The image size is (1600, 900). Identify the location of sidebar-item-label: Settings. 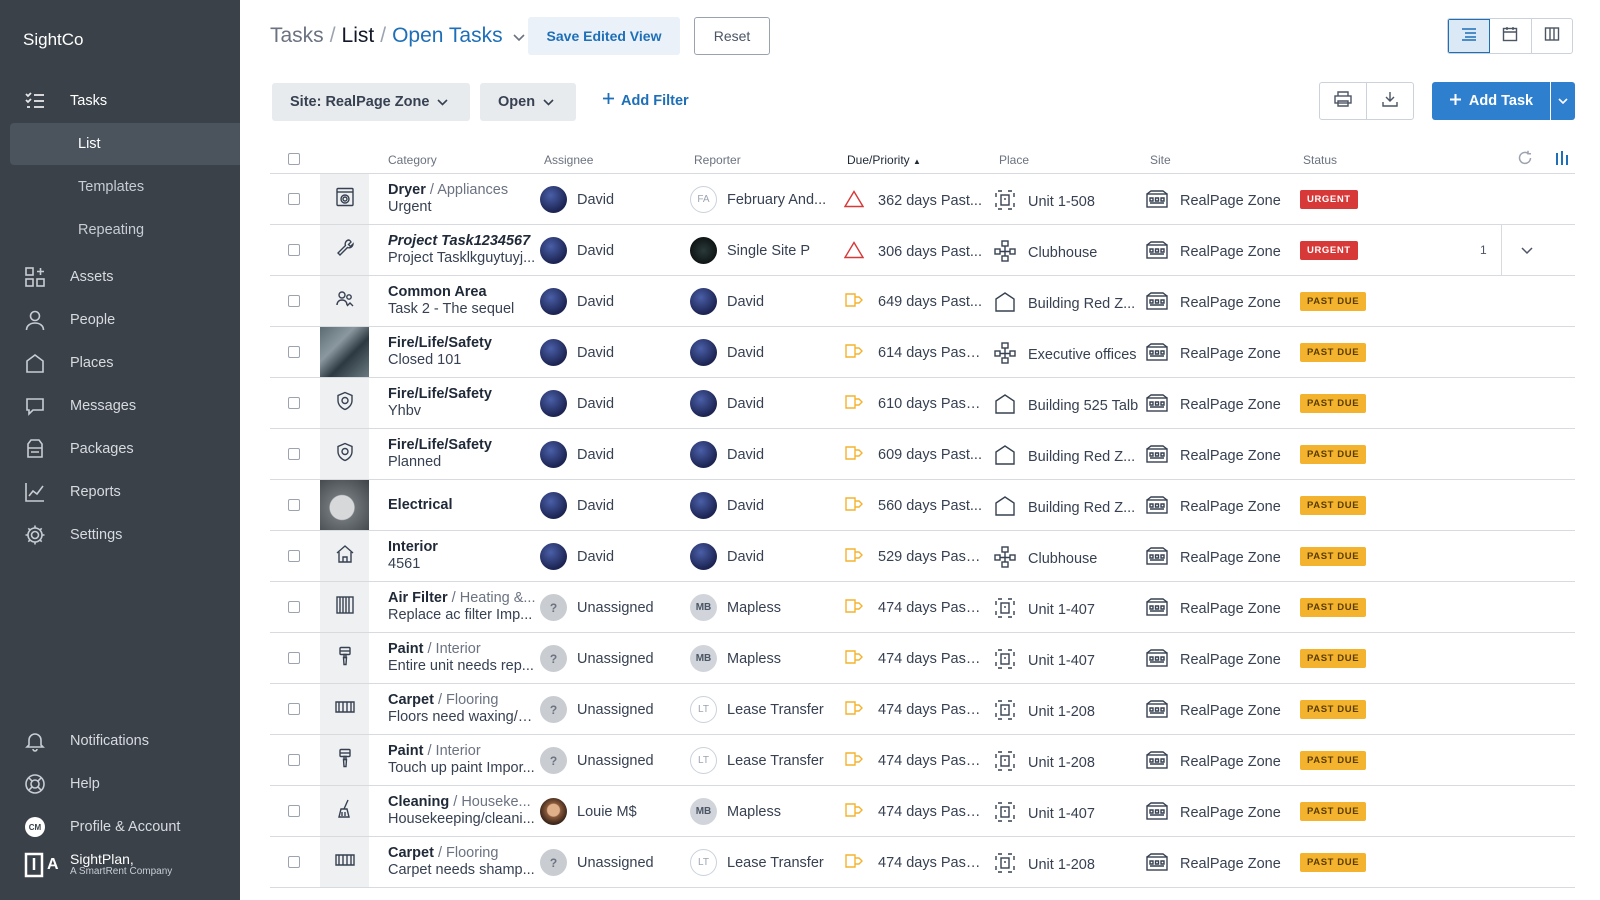
(96, 535).